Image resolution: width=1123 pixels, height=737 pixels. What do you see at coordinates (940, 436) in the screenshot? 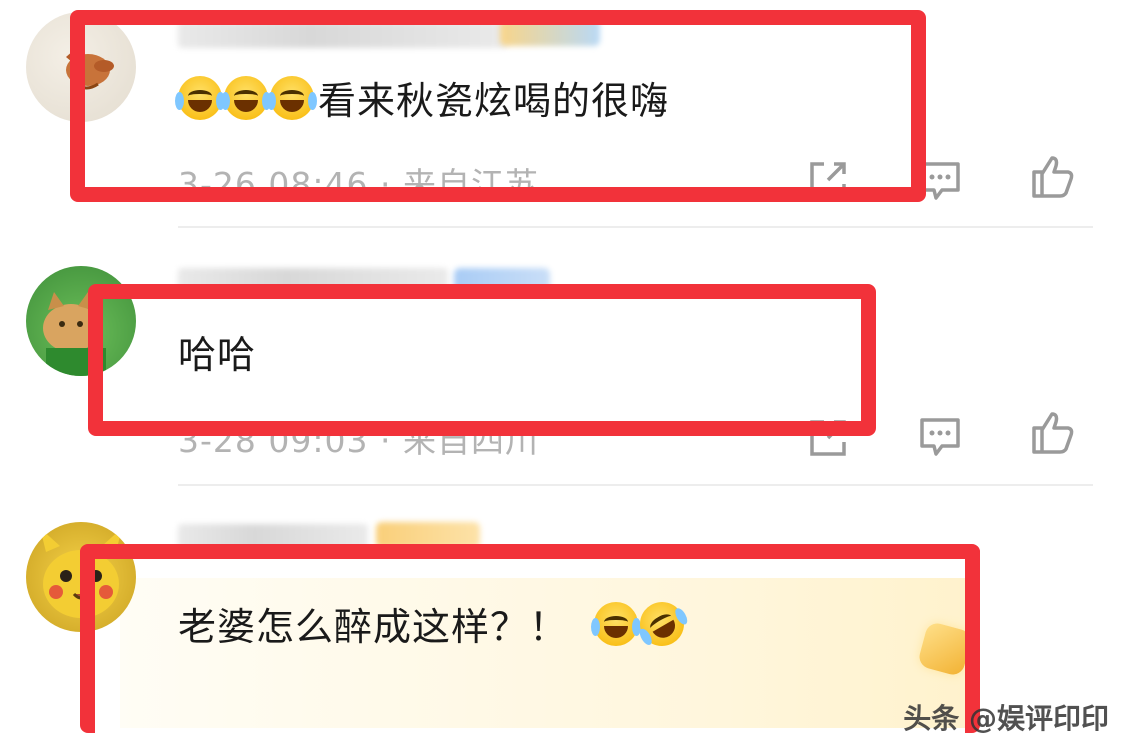
I see `reply-icon` at bounding box center [940, 436].